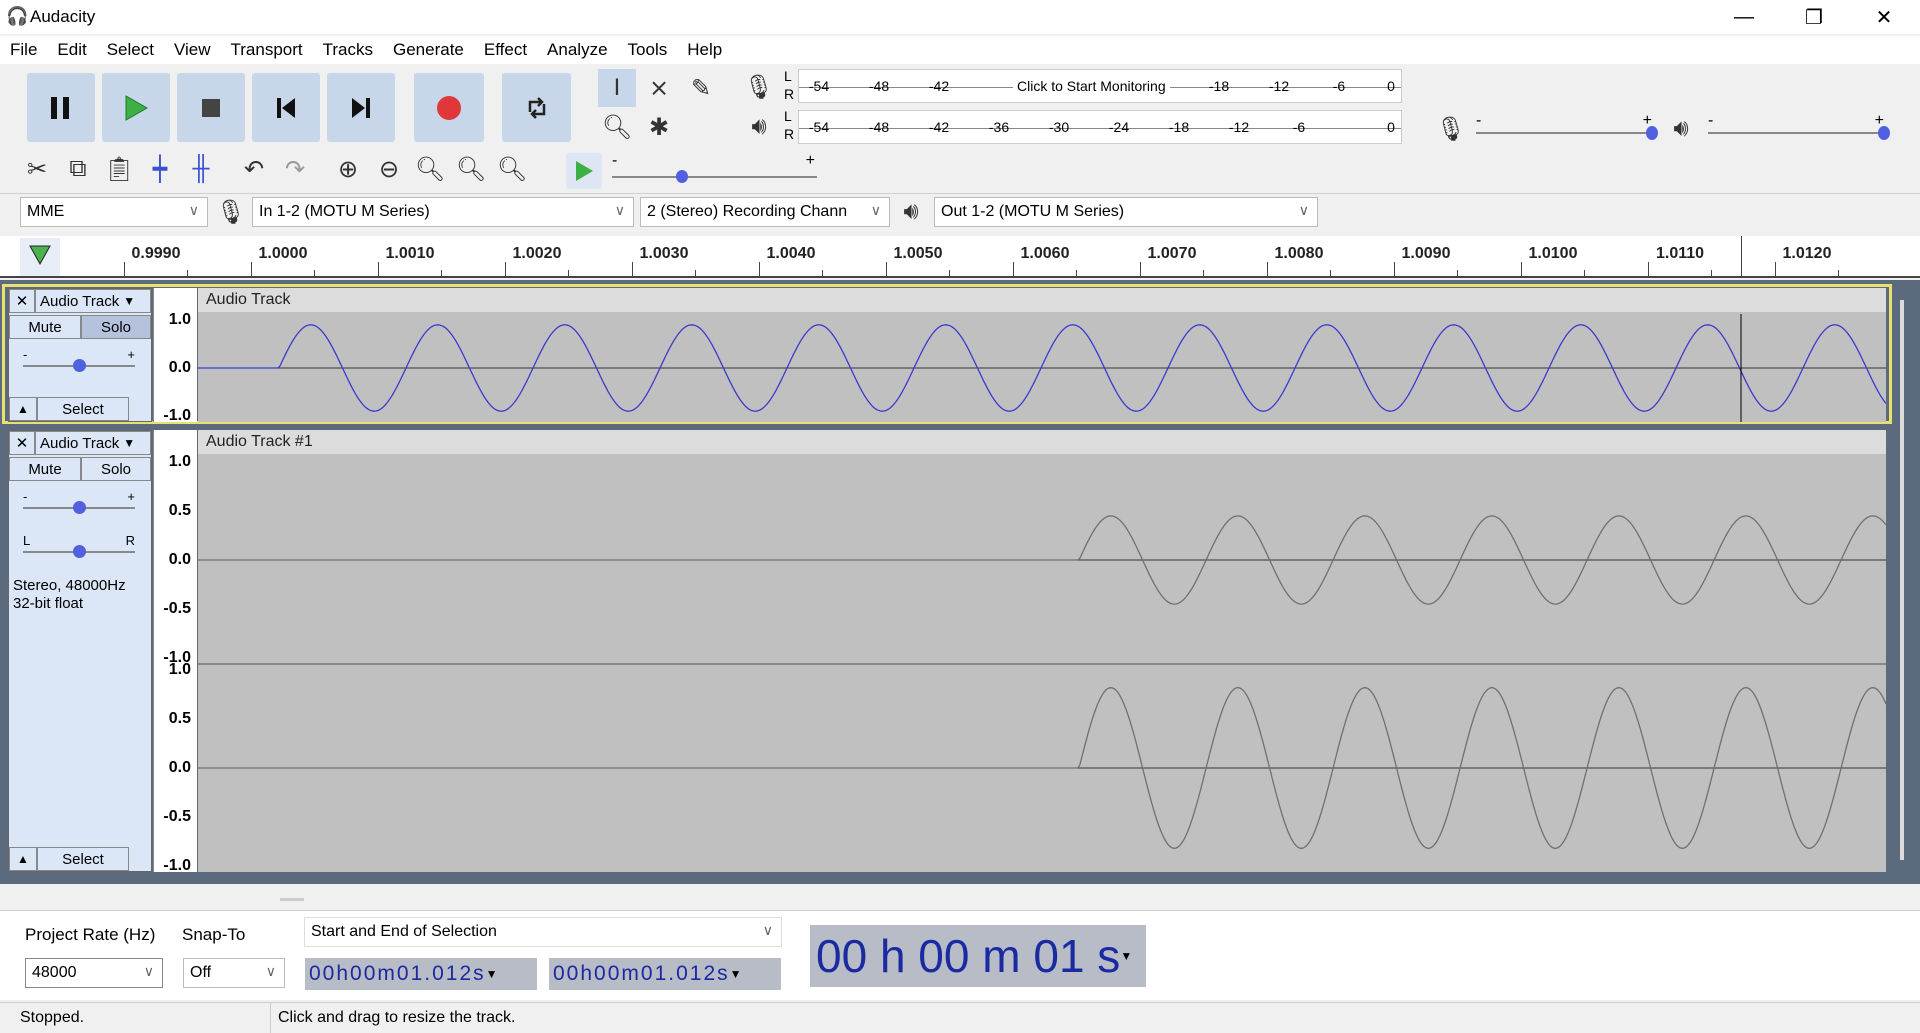 This screenshot has height=1033, width=1920. I want to click on start-monitoring-label: Click to Start Monitoring, so click(1091, 86).